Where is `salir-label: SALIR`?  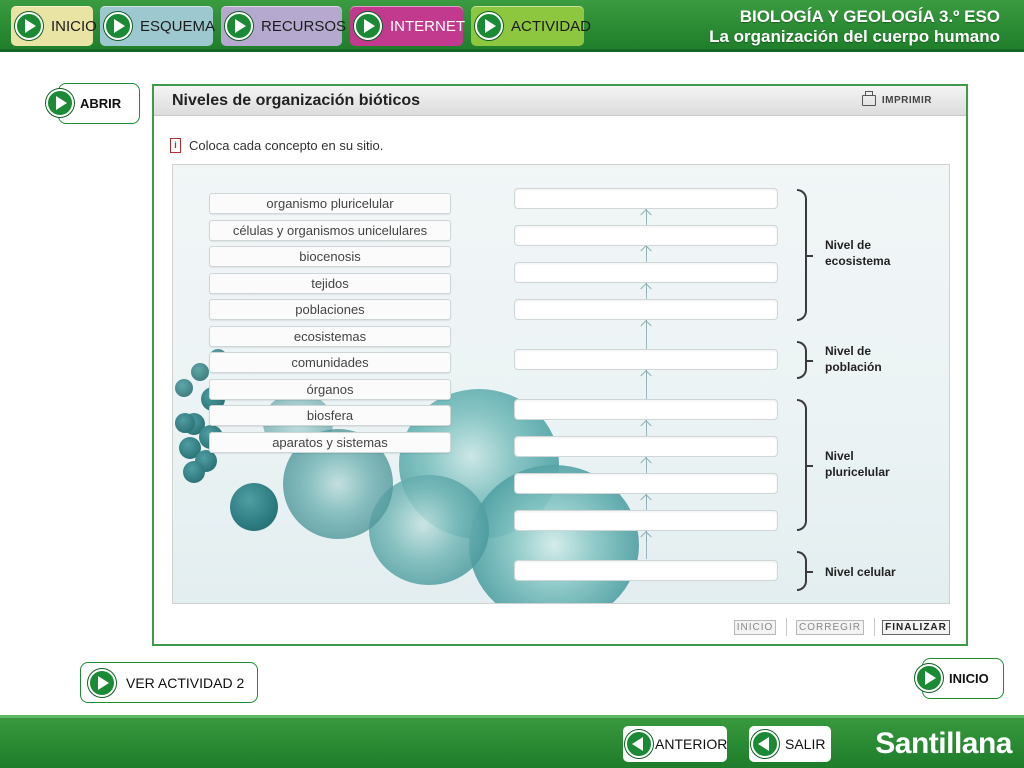 salir-label: SALIR is located at coordinates (805, 744).